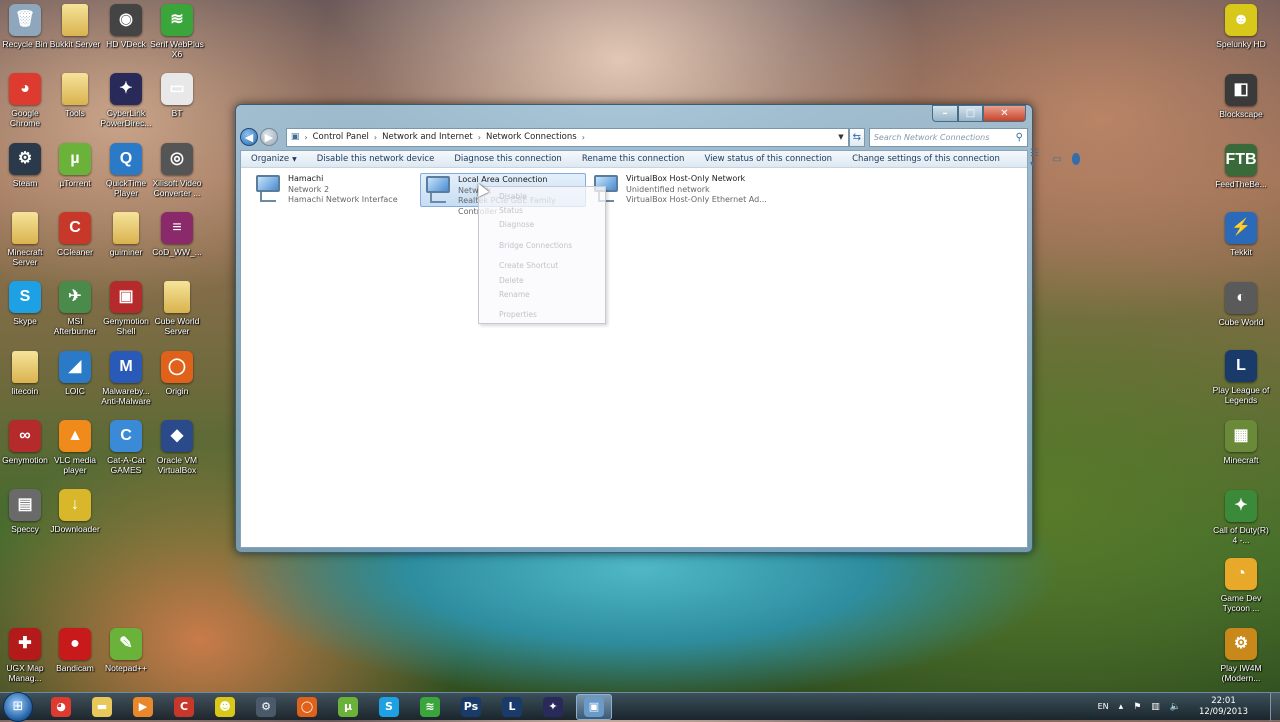  What do you see at coordinates (177, 435) in the screenshot?
I see `oracle-vm-virtualbox-icon: ◆` at bounding box center [177, 435].